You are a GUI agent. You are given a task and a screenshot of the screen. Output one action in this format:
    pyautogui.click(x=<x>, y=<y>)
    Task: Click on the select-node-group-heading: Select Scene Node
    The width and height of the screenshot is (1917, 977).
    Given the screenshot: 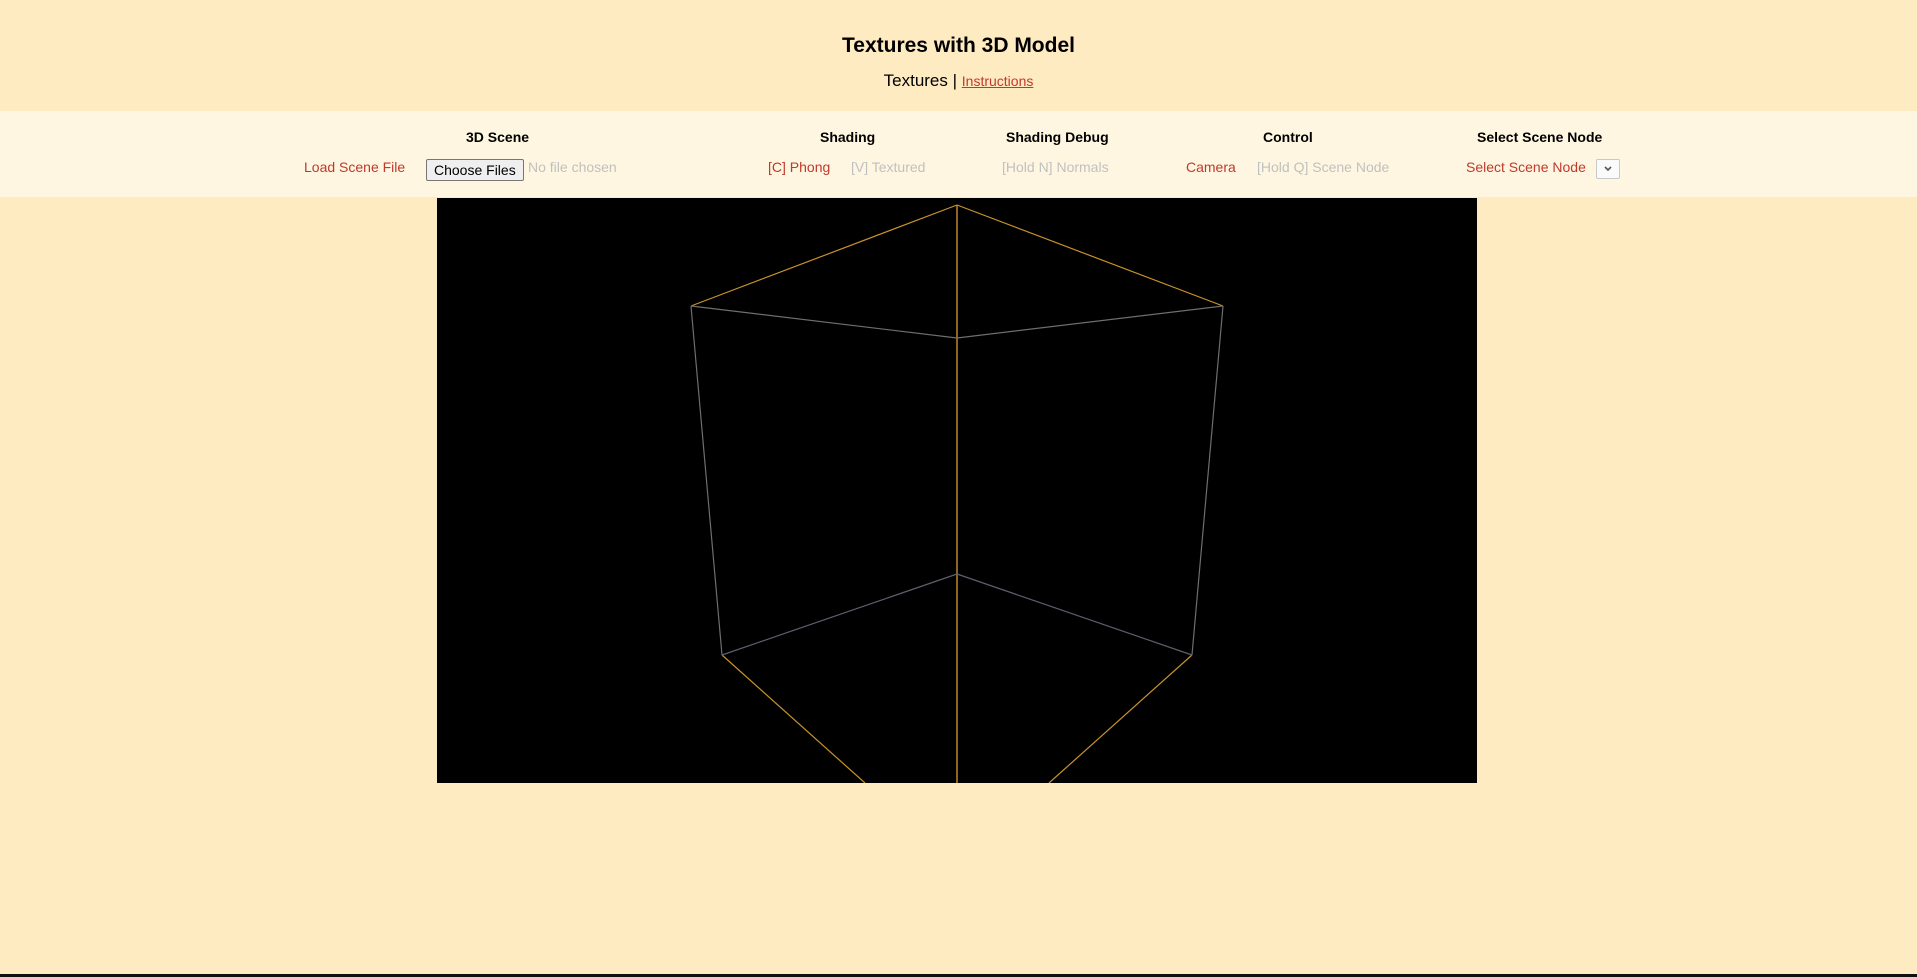 What is the action you would take?
    pyautogui.click(x=1540, y=137)
    